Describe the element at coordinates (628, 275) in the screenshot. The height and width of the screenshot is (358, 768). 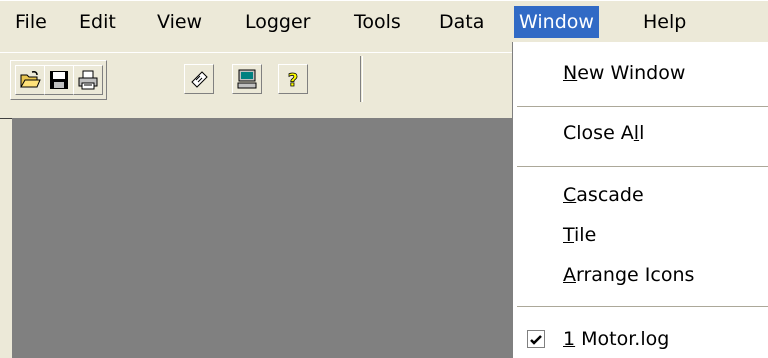
I see `menu-item-arrange-icons: Arrange Icons` at that location.